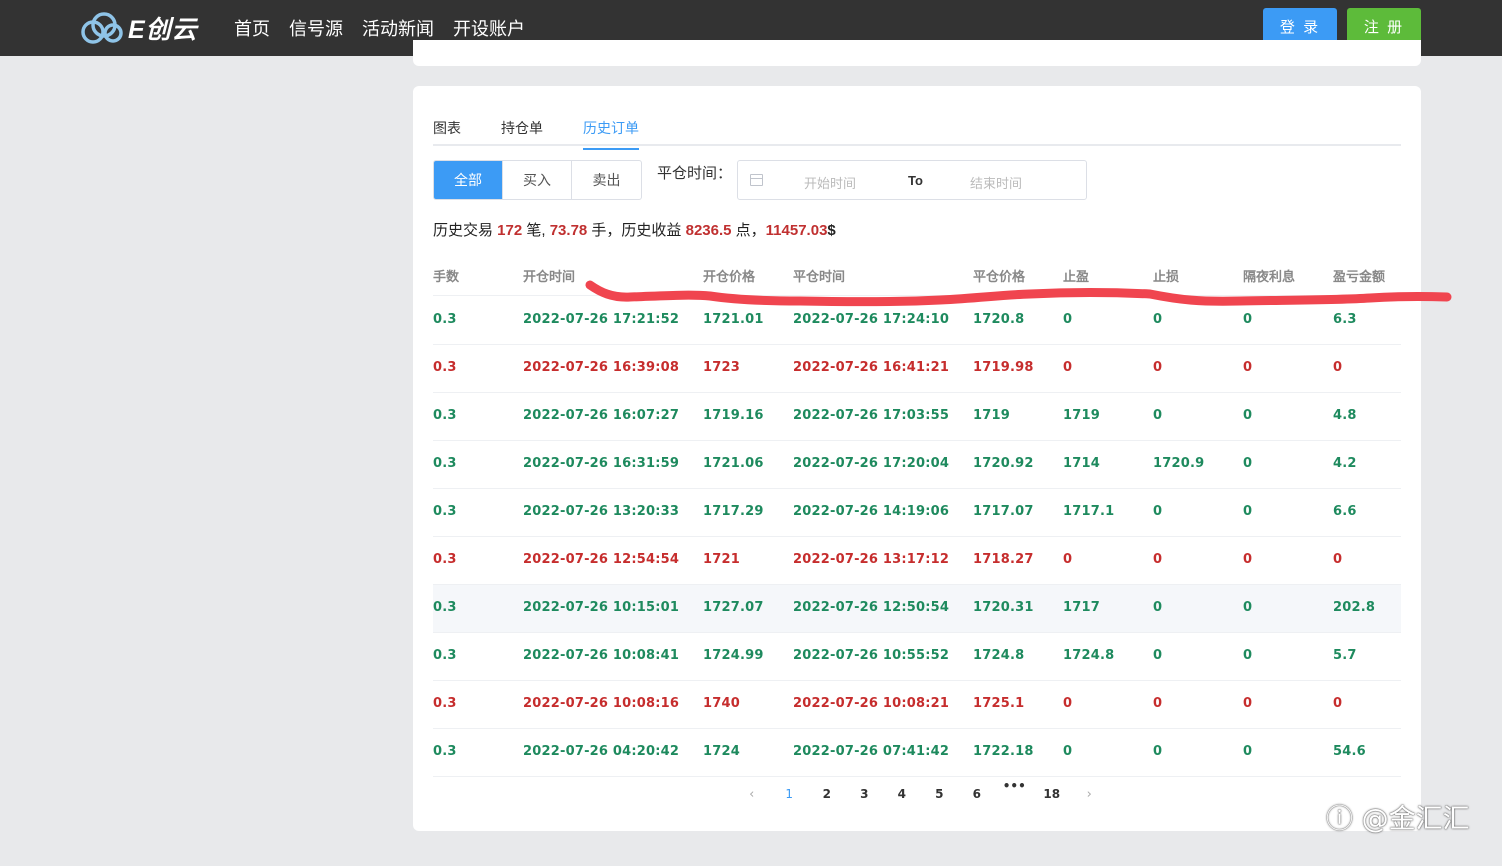  Describe the element at coordinates (733, 511) in the screenshot. I see `cell-open-price: 1717.29` at that location.